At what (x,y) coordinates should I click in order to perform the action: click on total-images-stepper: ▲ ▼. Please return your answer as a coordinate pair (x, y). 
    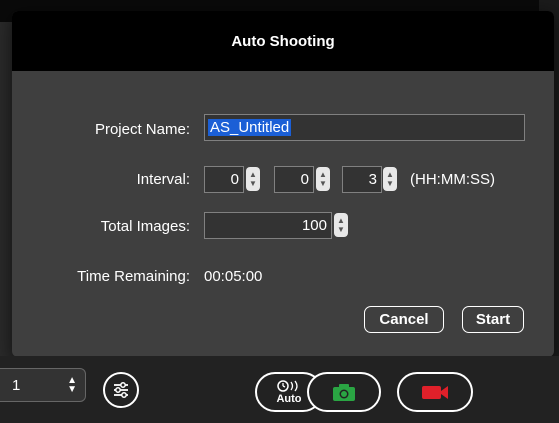
    Looking at the image, I should click on (341, 225).